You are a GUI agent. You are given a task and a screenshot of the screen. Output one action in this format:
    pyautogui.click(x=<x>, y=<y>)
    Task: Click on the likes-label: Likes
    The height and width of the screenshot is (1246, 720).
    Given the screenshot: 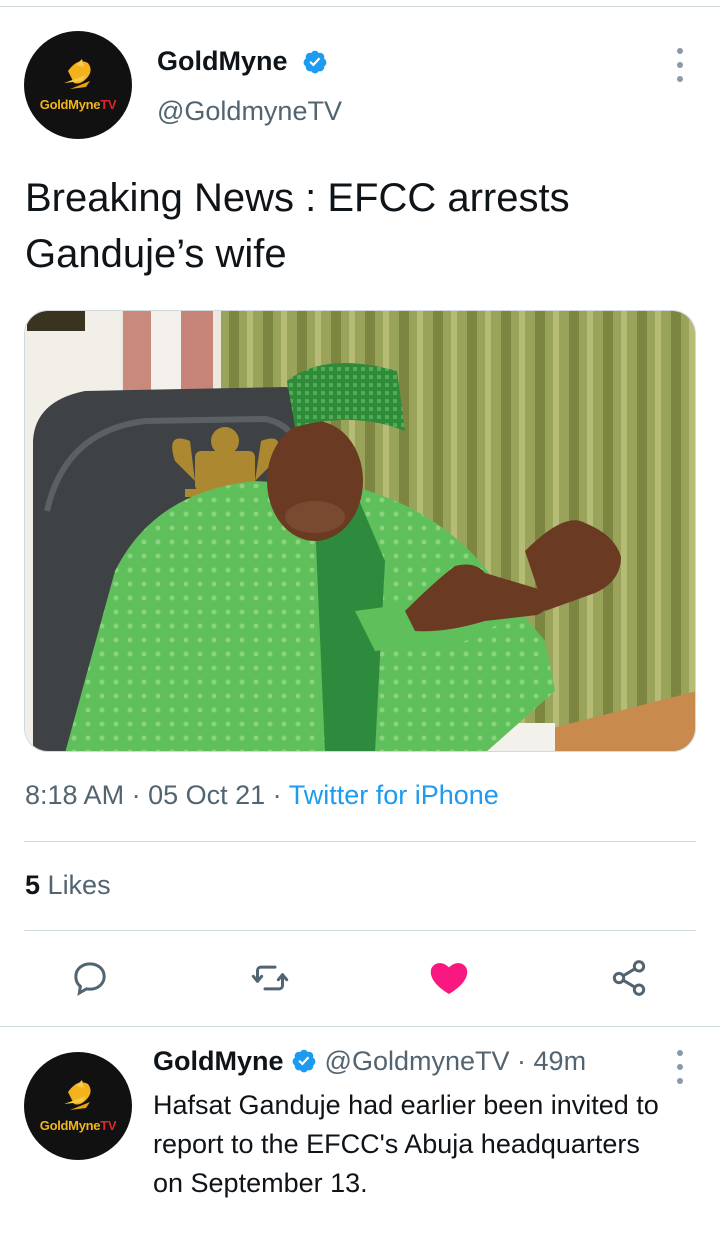 What is the action you would take?
    pyautogui.click(x=79, y=885)
    